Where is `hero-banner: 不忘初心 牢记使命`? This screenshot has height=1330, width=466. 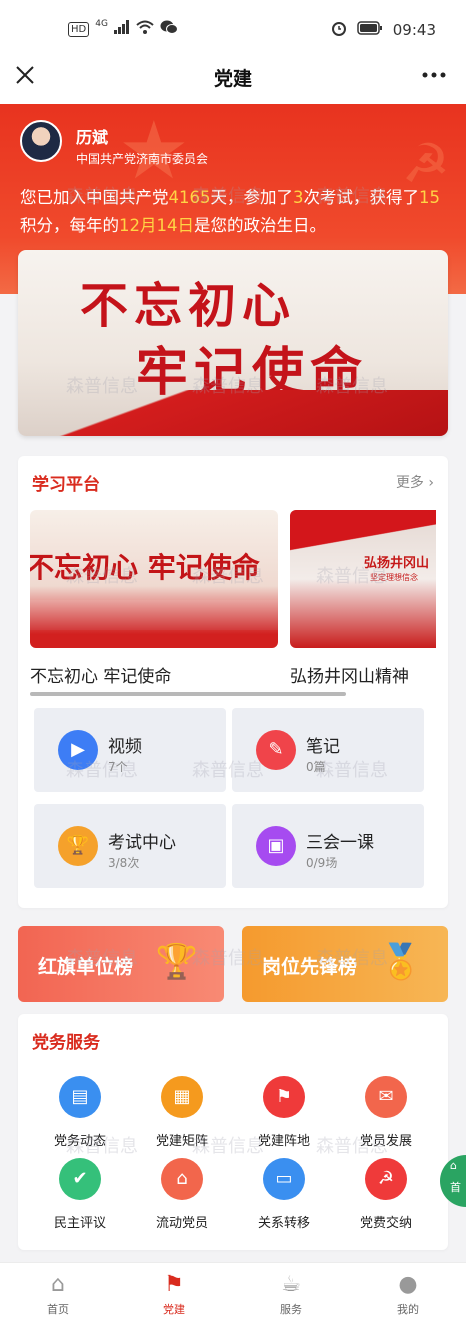 hero-banner: 不忘初心 牢记使命 is located at coordinates (233, 343).